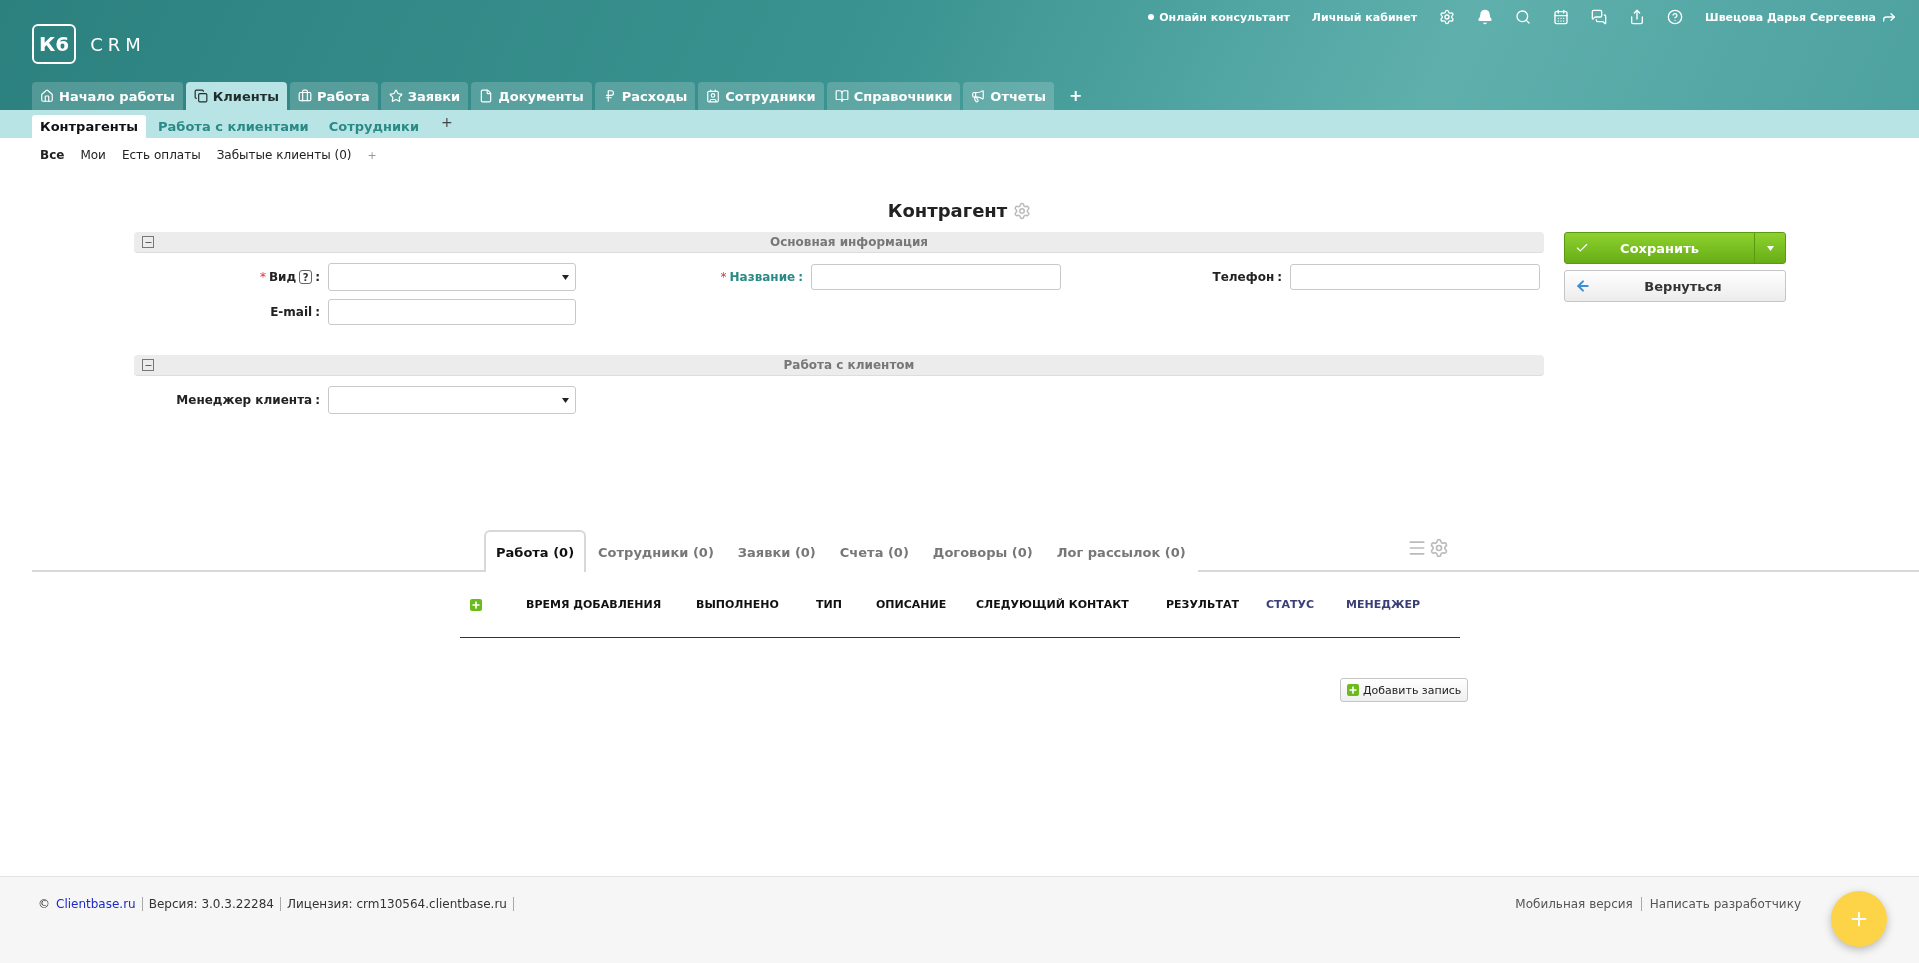 This screenshot has height=963, width=1919. What do you see at coordinates (645, 96) in the screenshot?
I see `nav-tab: Расходы` at bounding box center [645, 96].